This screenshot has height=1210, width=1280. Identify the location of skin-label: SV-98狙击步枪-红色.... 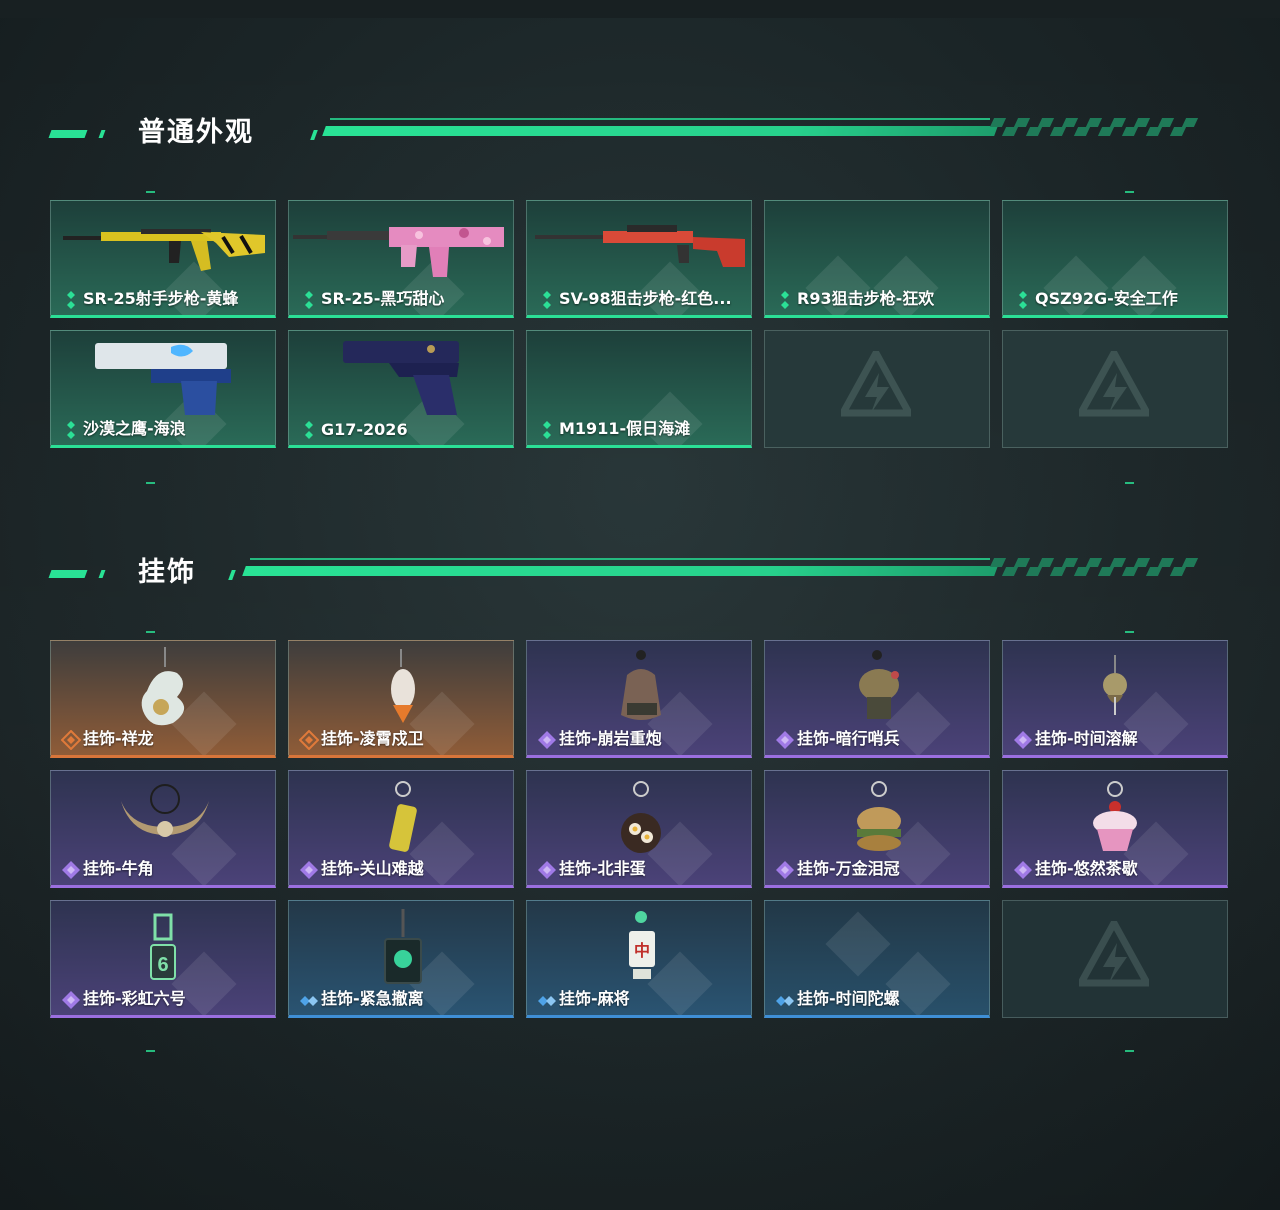
(645, 298).